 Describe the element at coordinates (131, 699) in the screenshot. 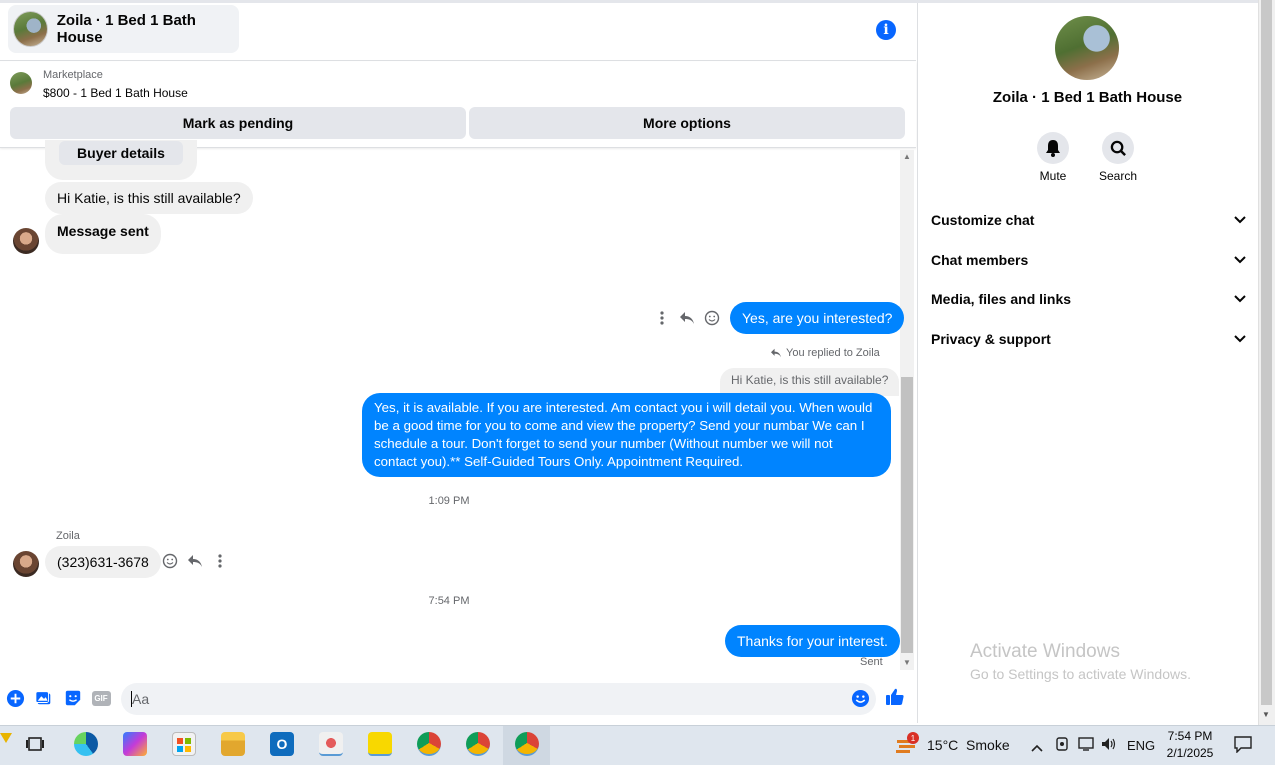

I see `text-caret` at that location.